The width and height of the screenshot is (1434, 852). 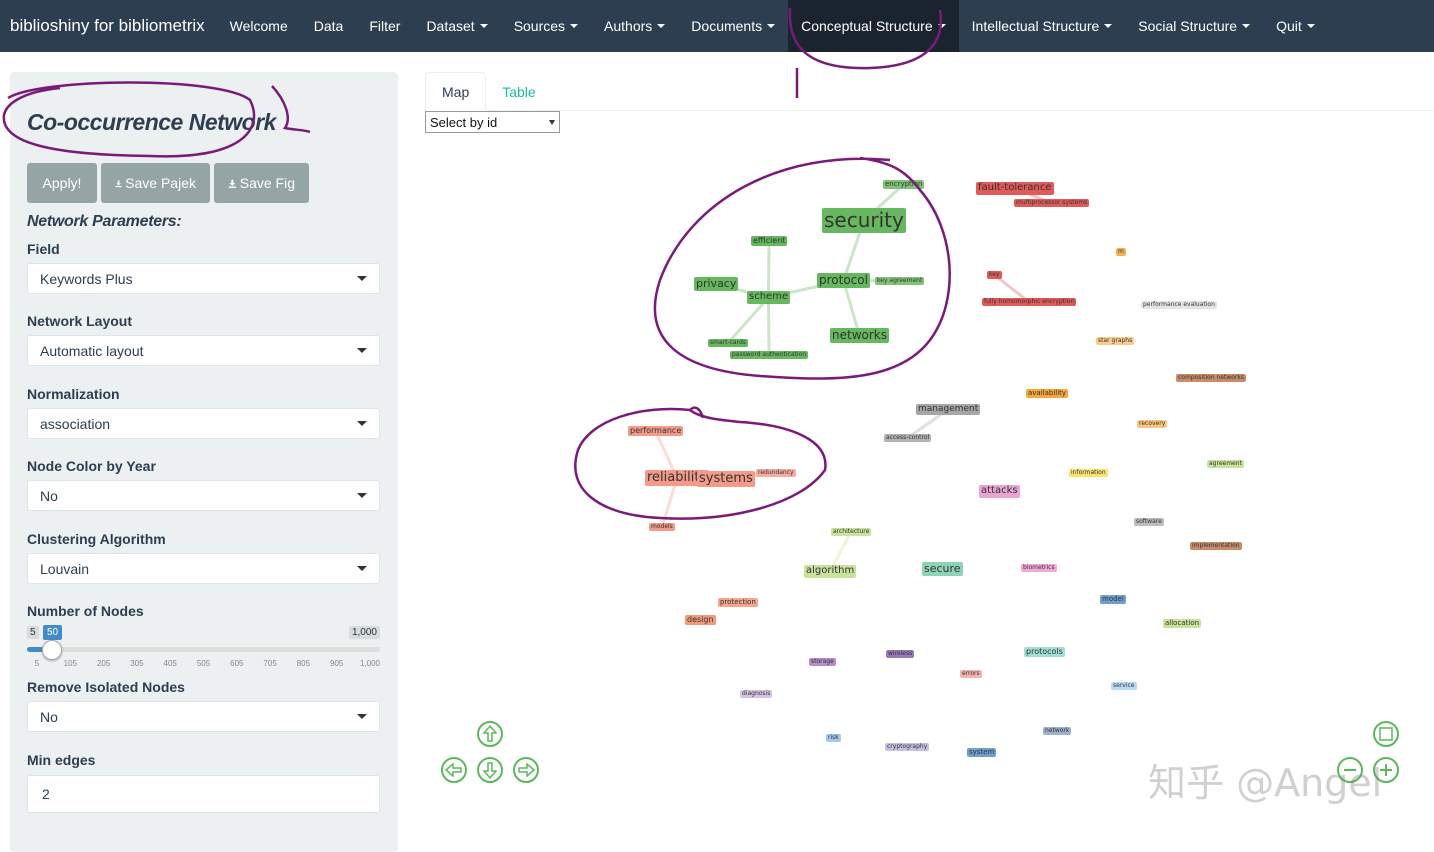 I want to click on network-node: model, so click(x=1113, y=599).